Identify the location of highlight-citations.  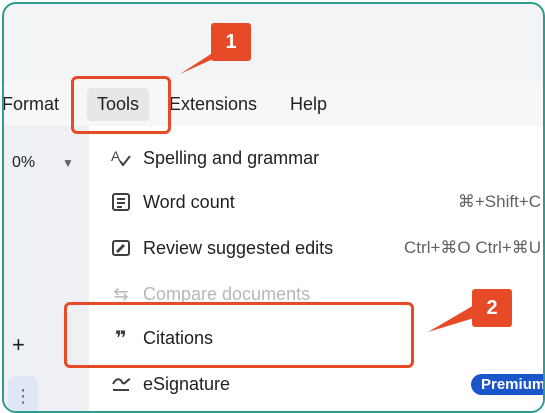
(239, 335).